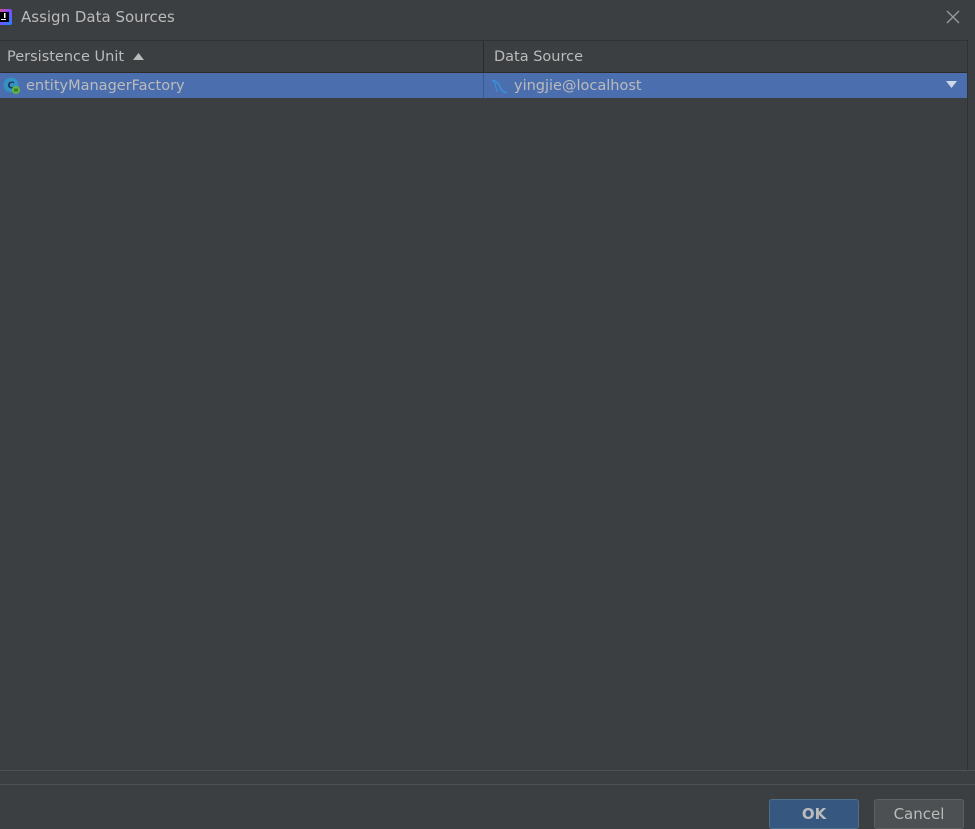 The image size is (975, 829). Describe the element at coordinates (6, 17) in the screenshot. I see `intellij-icon` at that location.